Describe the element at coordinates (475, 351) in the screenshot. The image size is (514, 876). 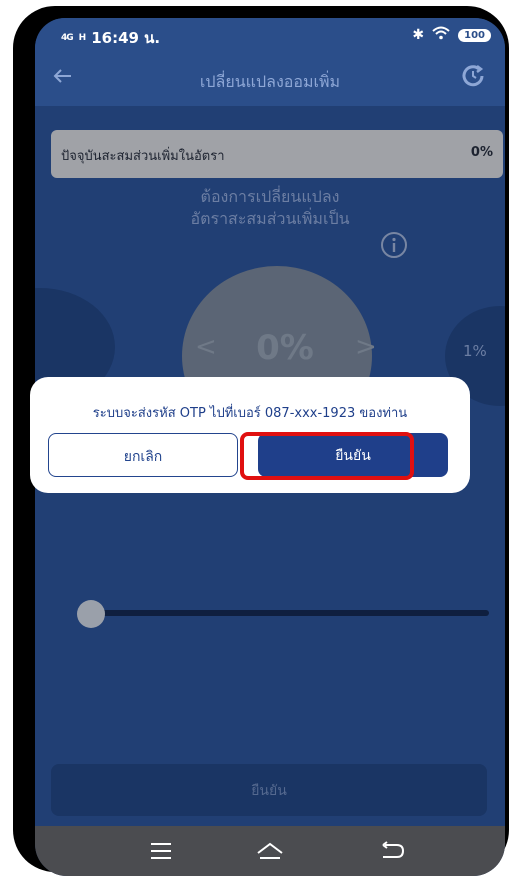
I see `next-option-value: 1%` at that location.